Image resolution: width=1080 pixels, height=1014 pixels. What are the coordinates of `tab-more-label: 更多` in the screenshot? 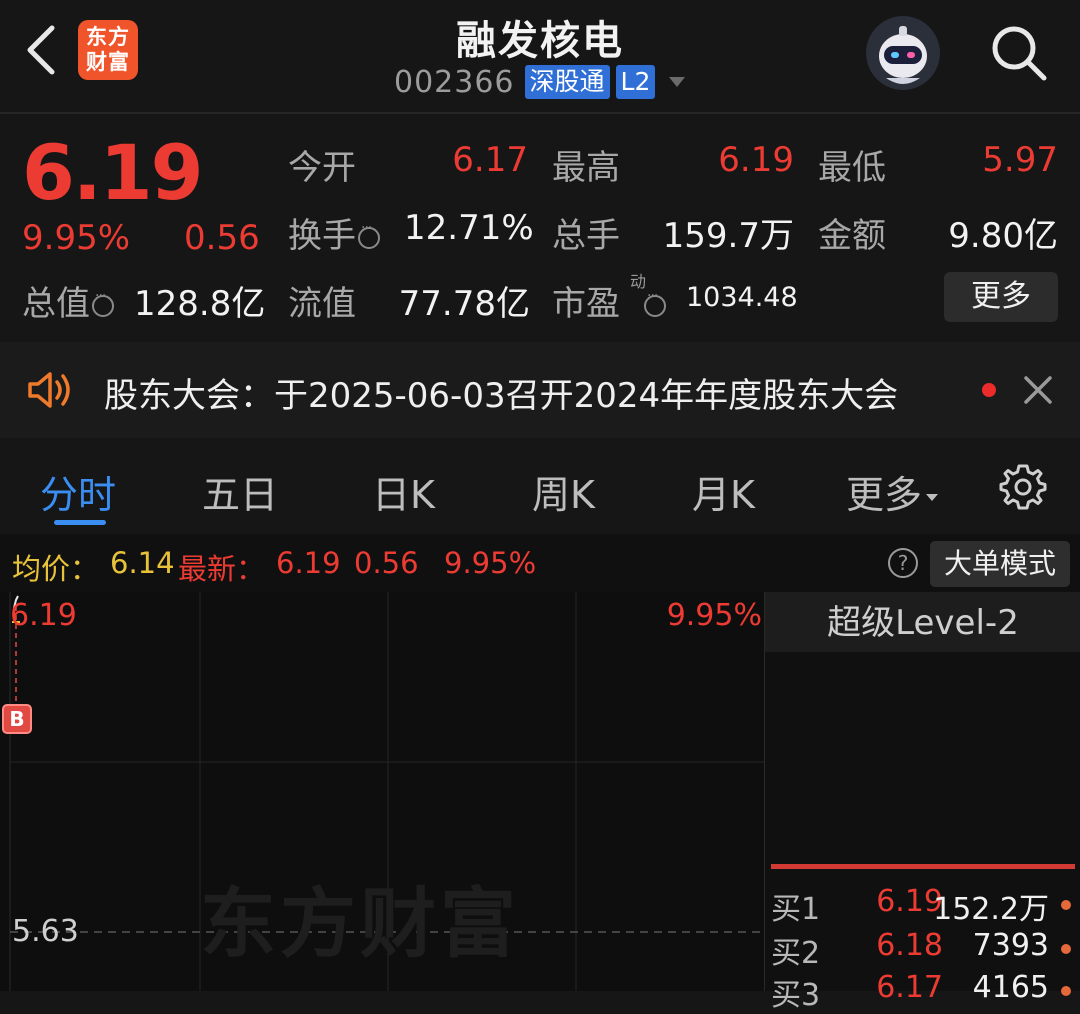 It's located at (884, 495).